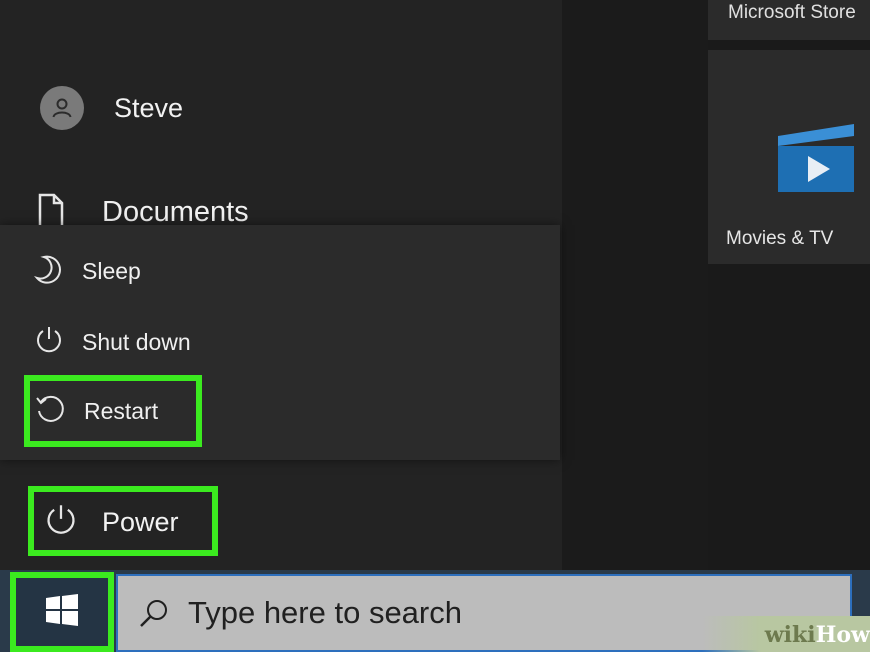 The width and height of the screenshot is (870, 652). Describe the element at coordinates (792, 12) in the screenshot. I see `microsoft-store-label: Microsoft Store` at that location.